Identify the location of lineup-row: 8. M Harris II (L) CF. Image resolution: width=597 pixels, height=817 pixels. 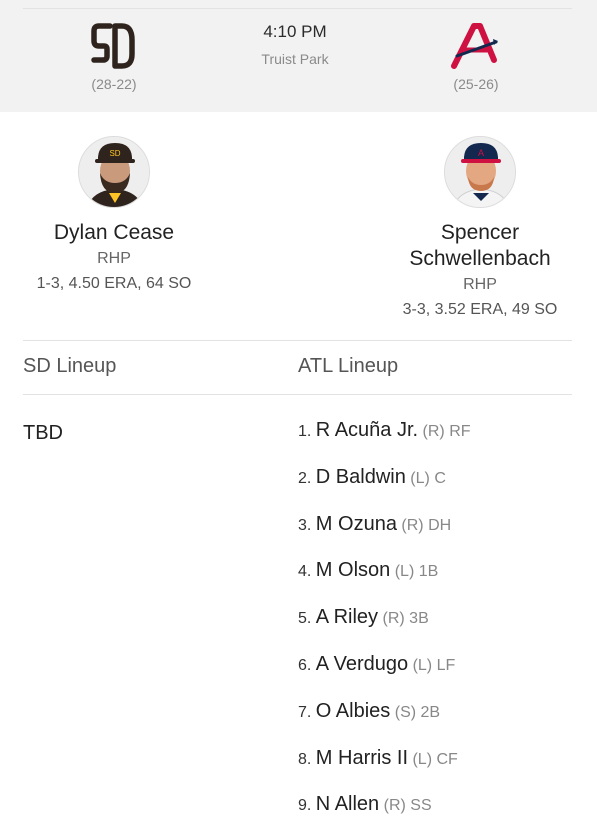
(384, 770).